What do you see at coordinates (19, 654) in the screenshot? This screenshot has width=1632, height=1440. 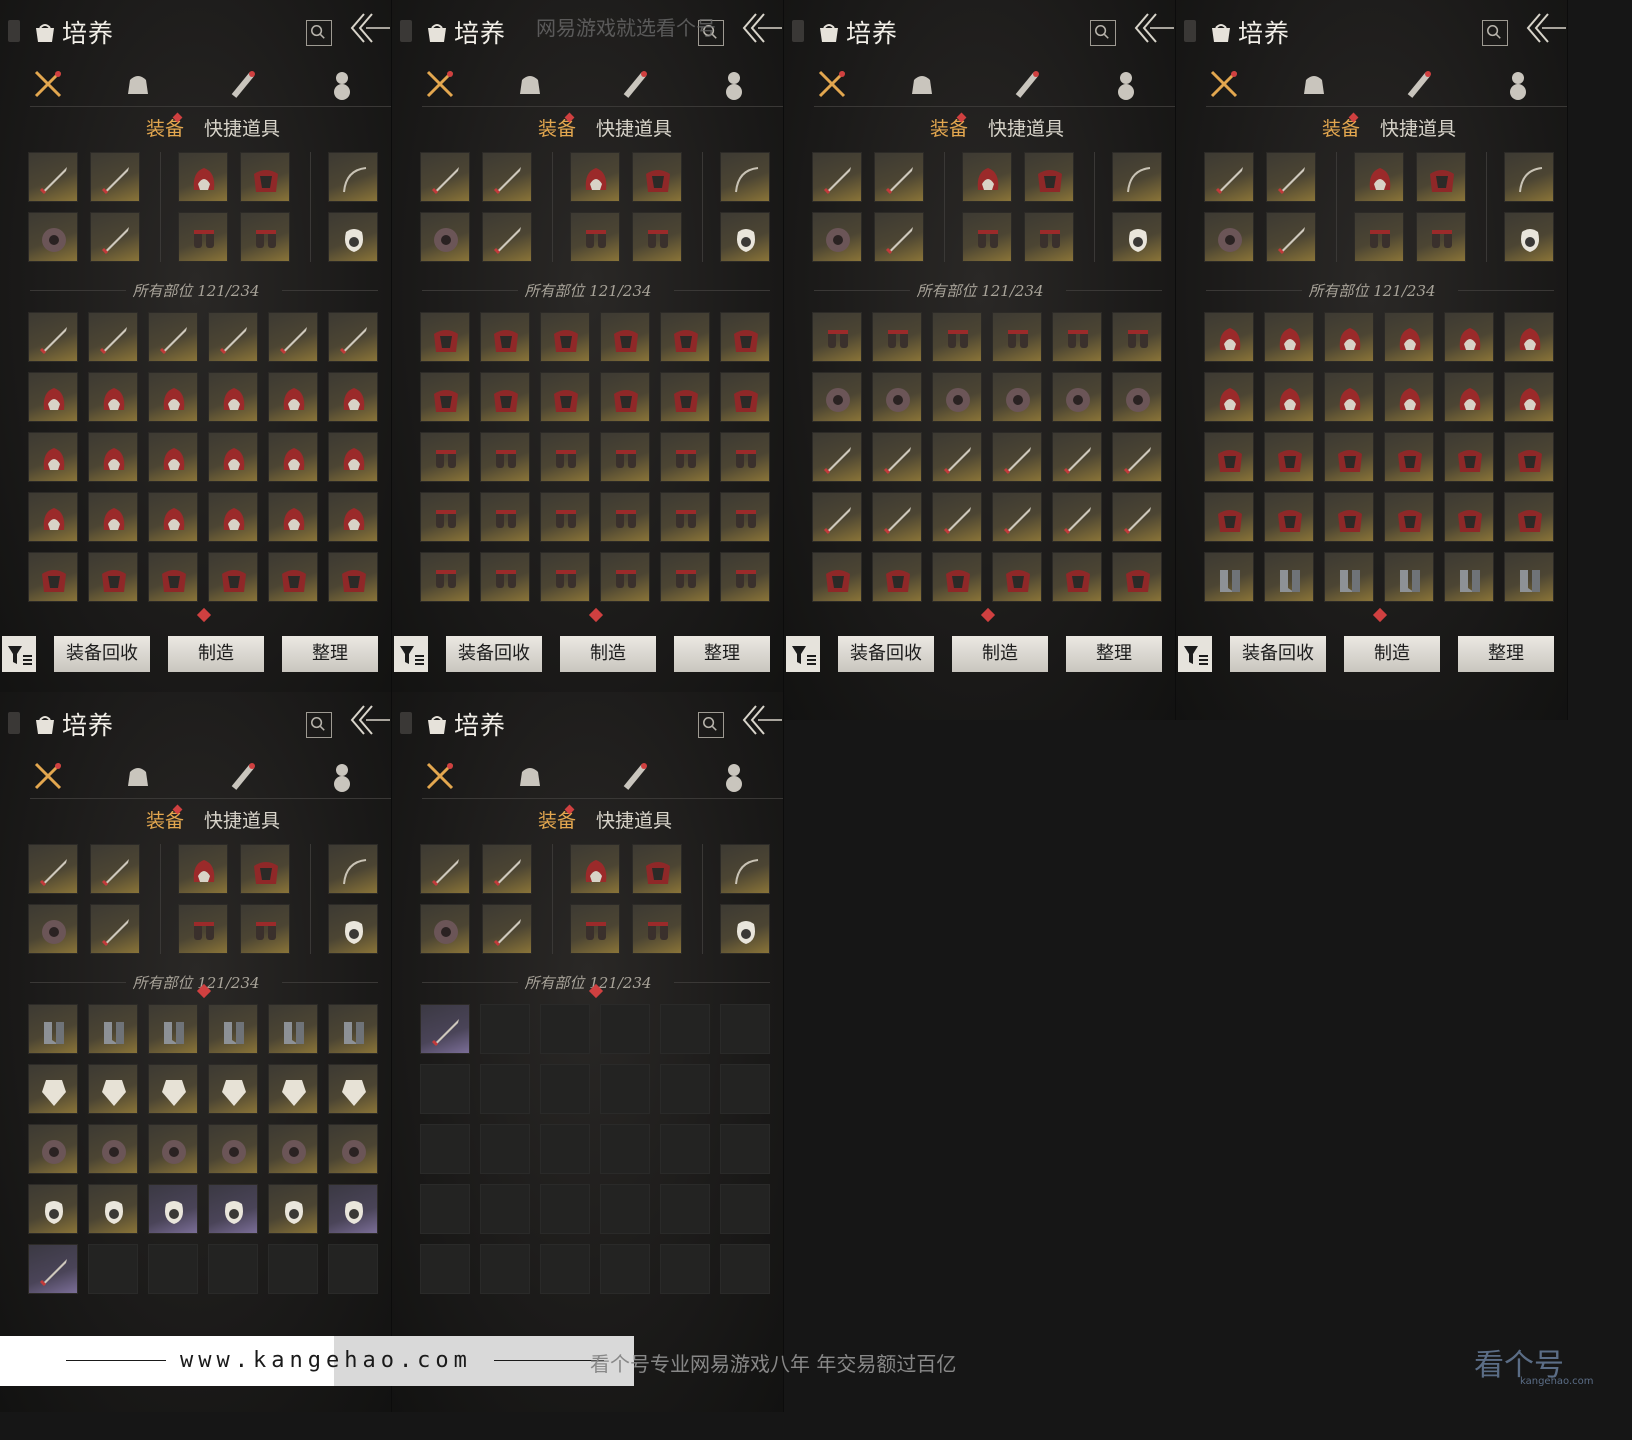 I see `filter-button` at bounding box center [19, 654].